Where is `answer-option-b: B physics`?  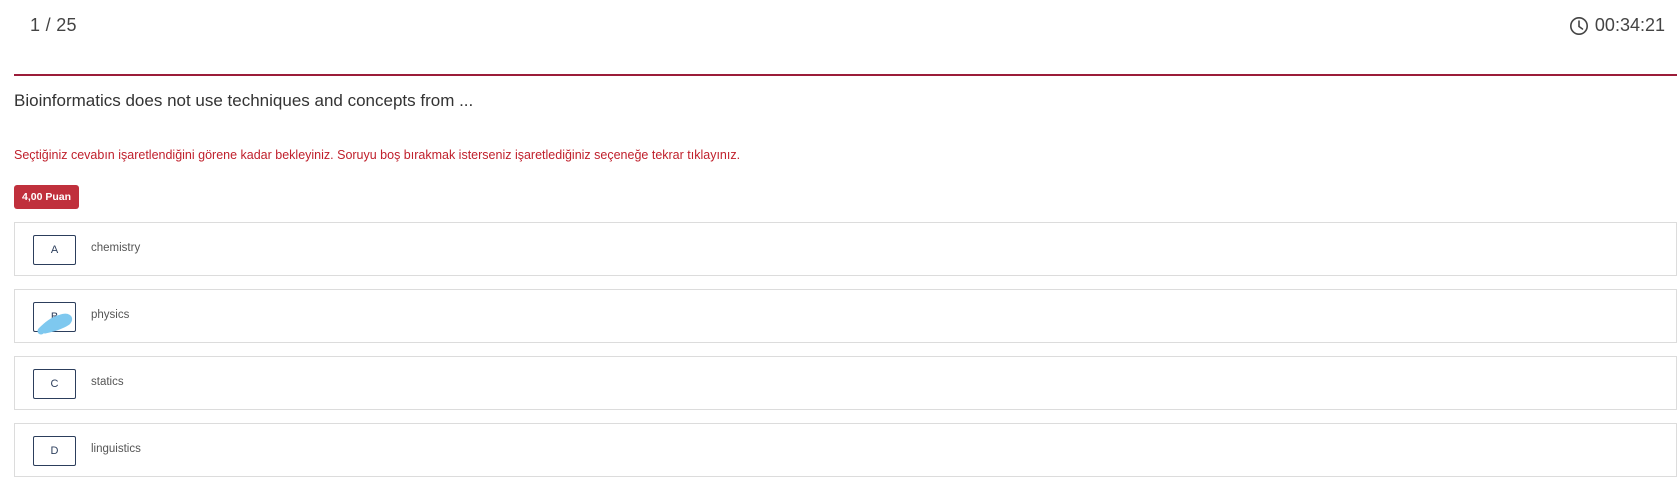 answer-option-b: B physics is located at coordinates (845, 316).